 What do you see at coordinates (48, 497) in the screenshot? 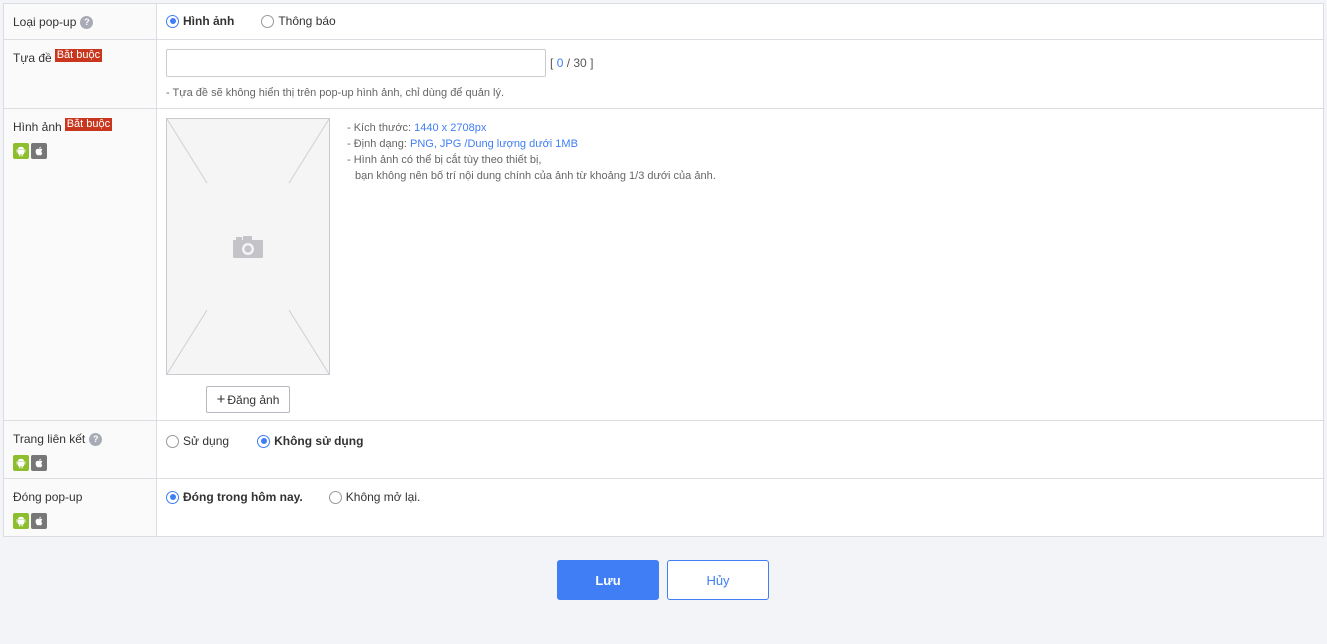
I see `close-popup-label: Đóng pop-up` at bounding box center [48, 497].